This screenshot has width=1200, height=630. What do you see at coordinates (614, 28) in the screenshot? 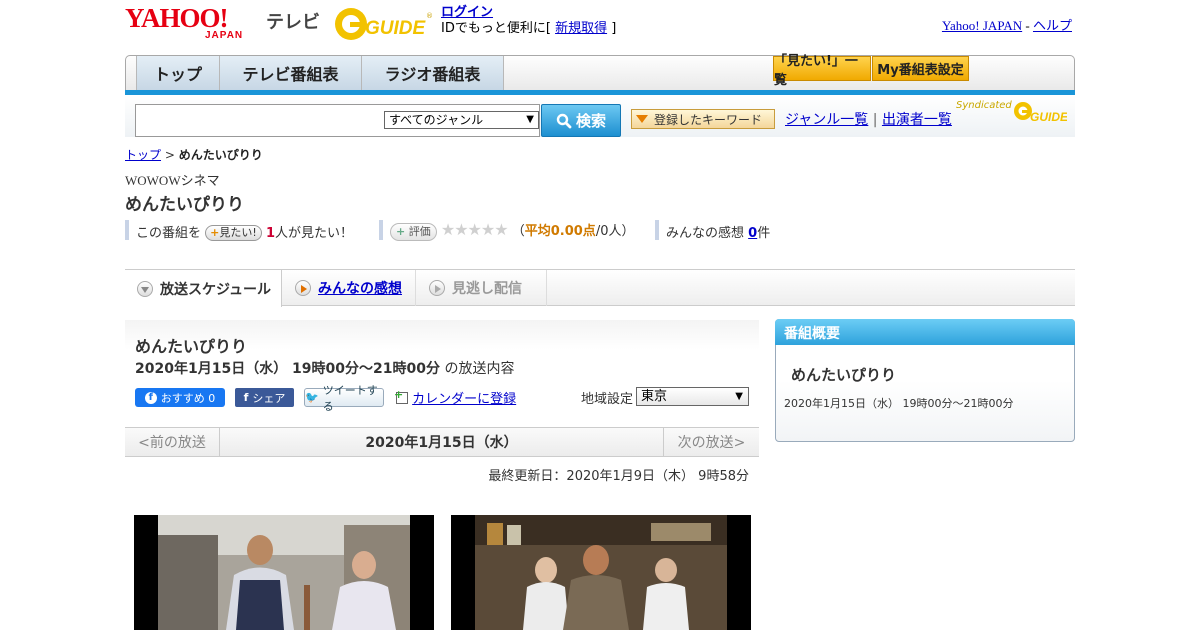
I see `signup-close: ]` at bounding box center [614, 28].